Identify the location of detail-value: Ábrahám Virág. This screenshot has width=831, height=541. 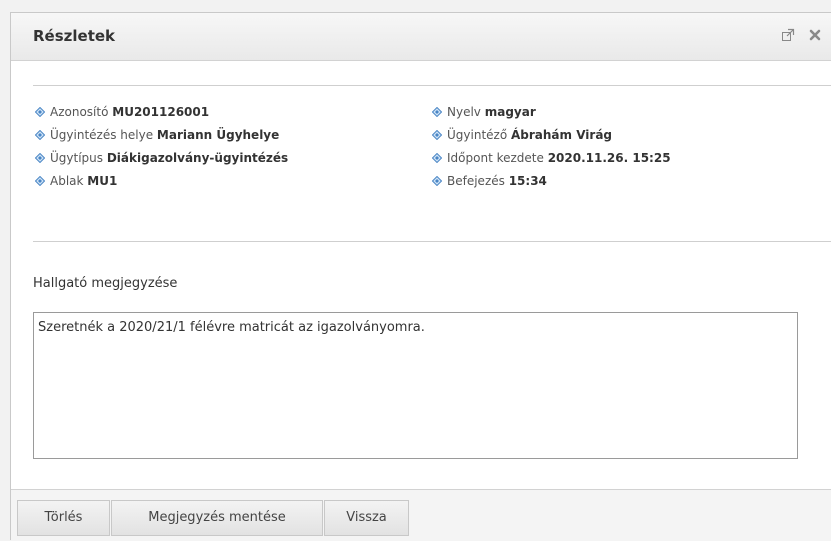
(562, 135).